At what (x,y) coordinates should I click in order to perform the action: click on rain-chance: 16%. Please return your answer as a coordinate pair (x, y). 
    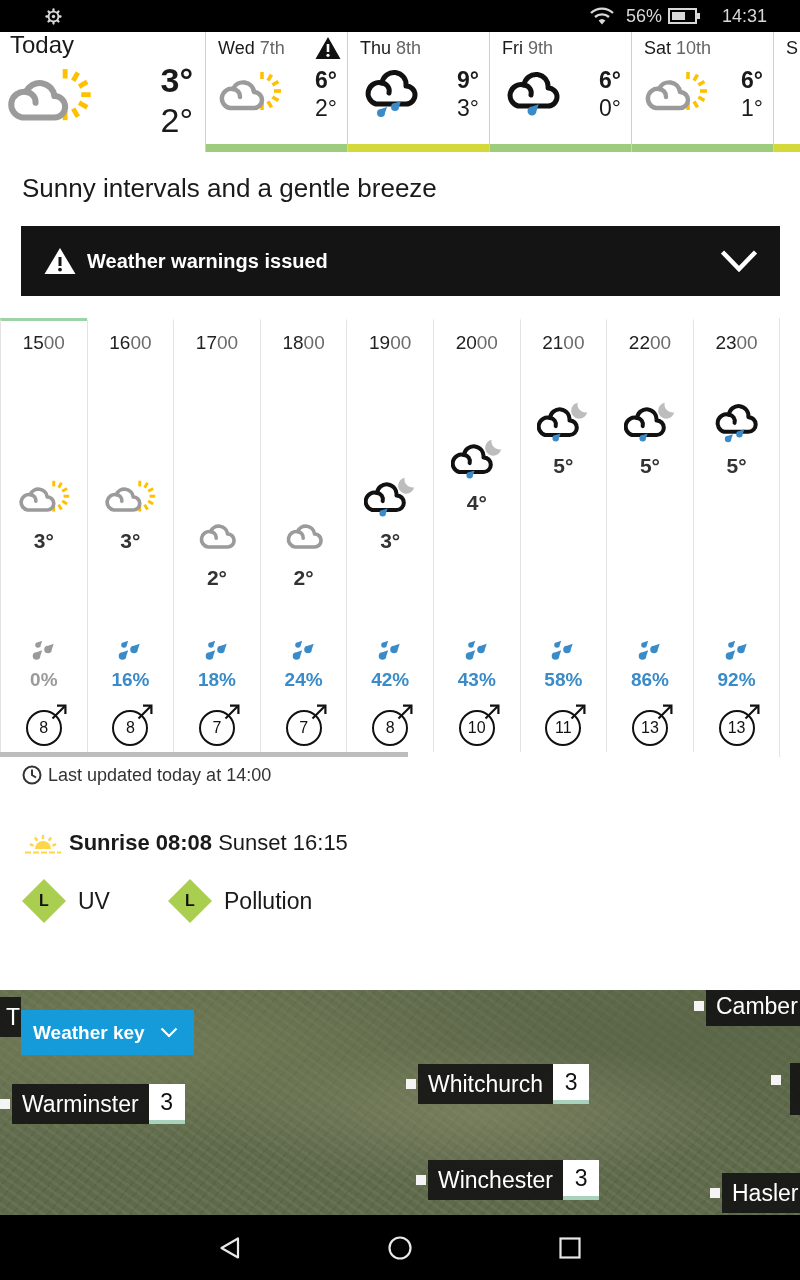
    Looking at the image, I should click on (130, 680).